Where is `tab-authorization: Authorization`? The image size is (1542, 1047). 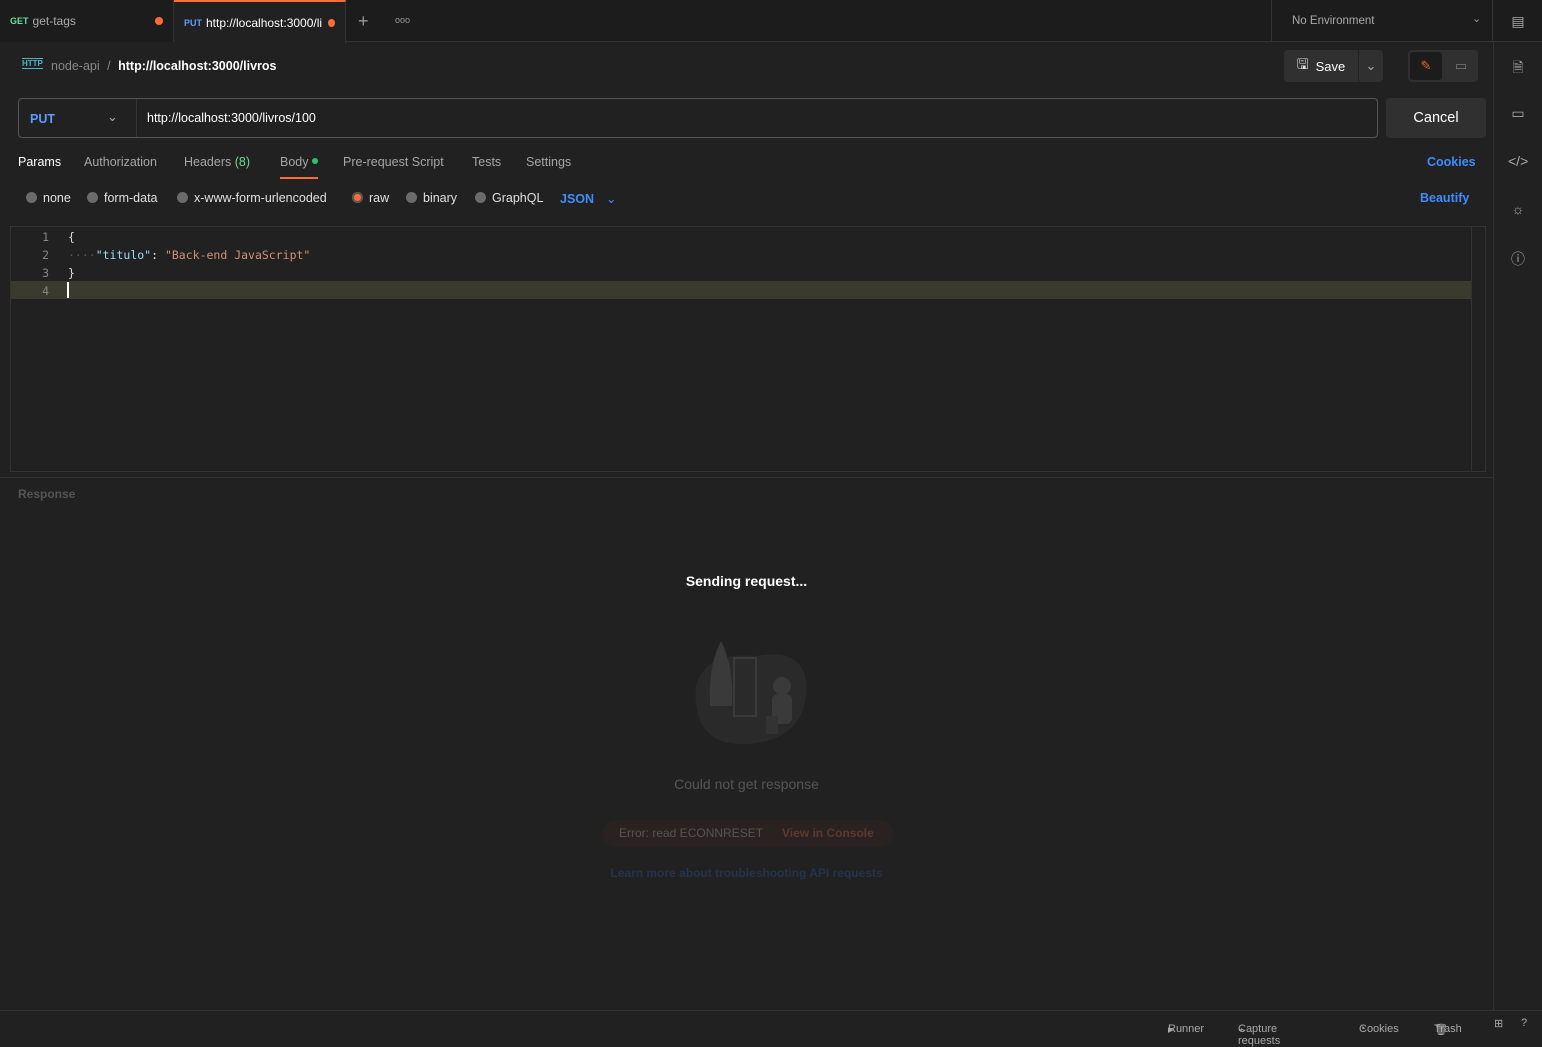
tab-authorization: Authorization is located at coordinates (120, 162).